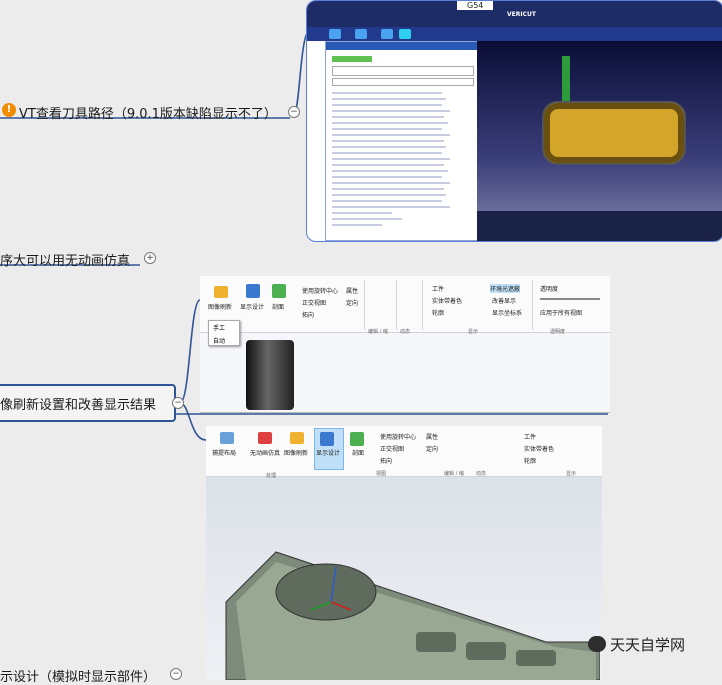 This screenshot has height=685, width=722. Describe the element at coordinates (65, 259) in the screenshot. I see `node-no-animation: 序大可以用无动画仿真` at that location.